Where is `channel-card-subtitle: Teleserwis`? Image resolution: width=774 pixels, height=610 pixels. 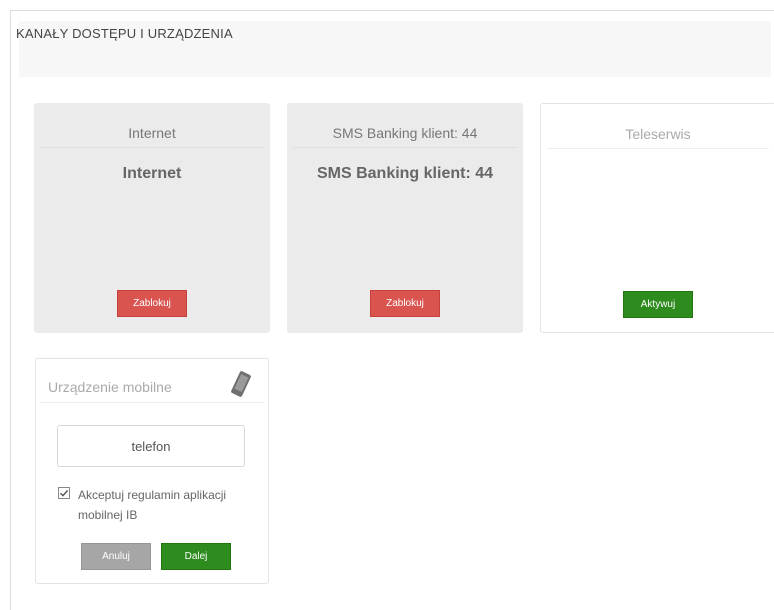 channel-card-subtitle: Teleserwis is located at coordinates (658, 137).